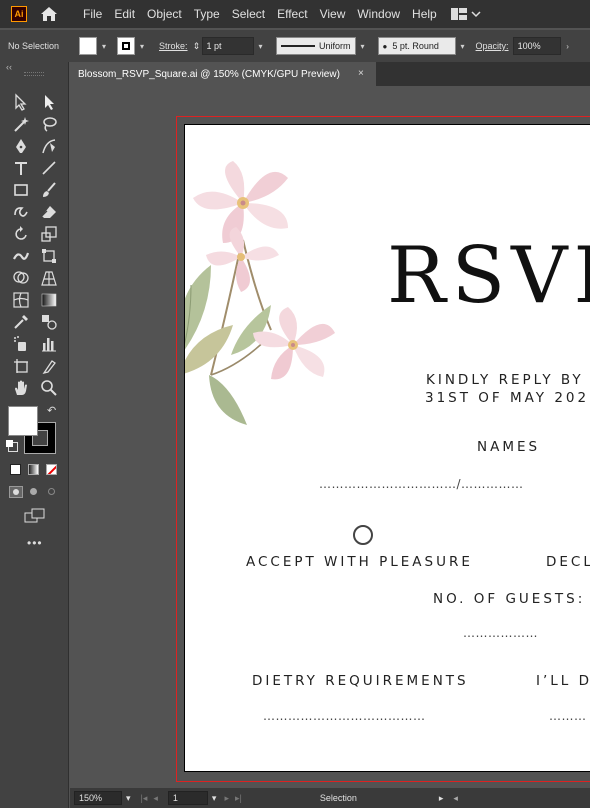  What do you see at coordinates (49, 256) in the screenshot?
I see `free-transform-tool-icon` at bounding box center [49, 256].